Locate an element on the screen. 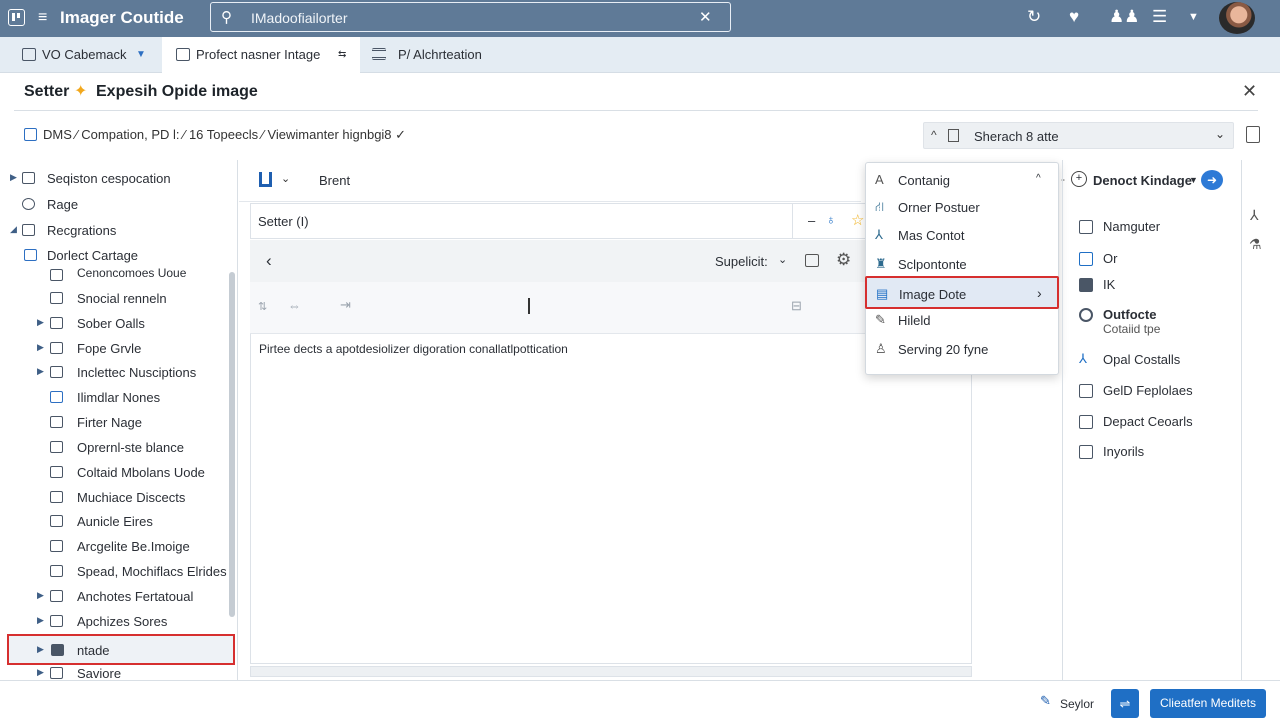 This screenshot has width=1280, height=720. tree-item: Ilimdlar Nones is located at coordinates (116, 398).